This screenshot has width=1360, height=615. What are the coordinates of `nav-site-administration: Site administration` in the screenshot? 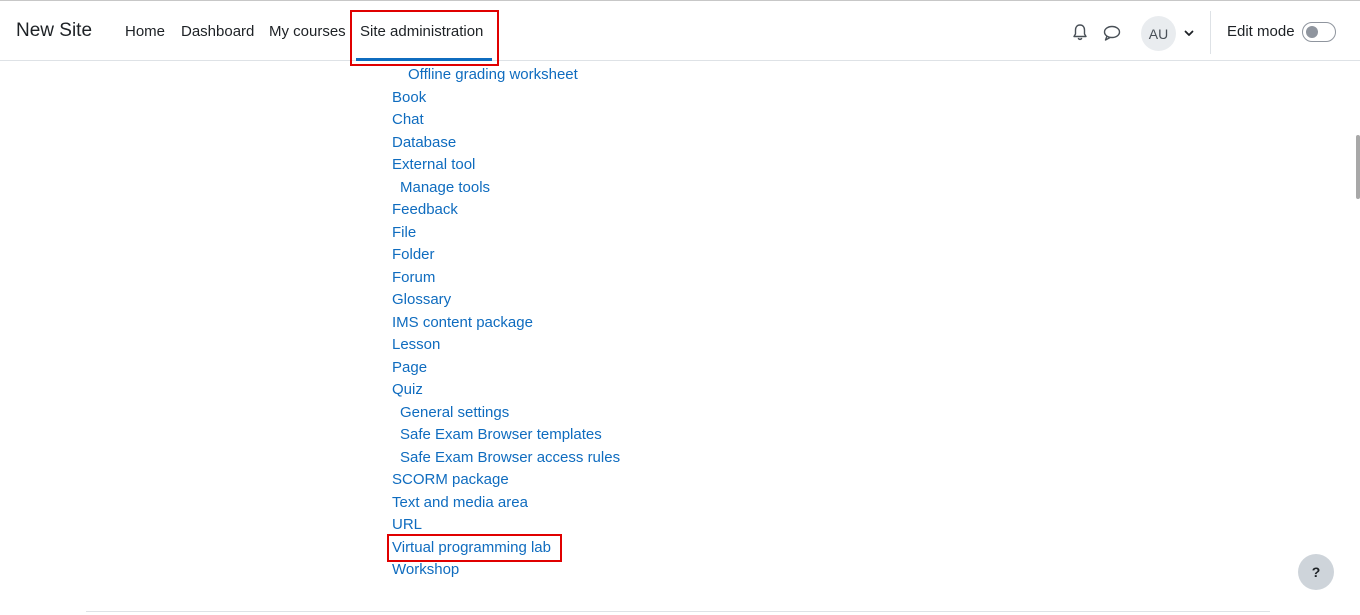 It's located at (421, 31).